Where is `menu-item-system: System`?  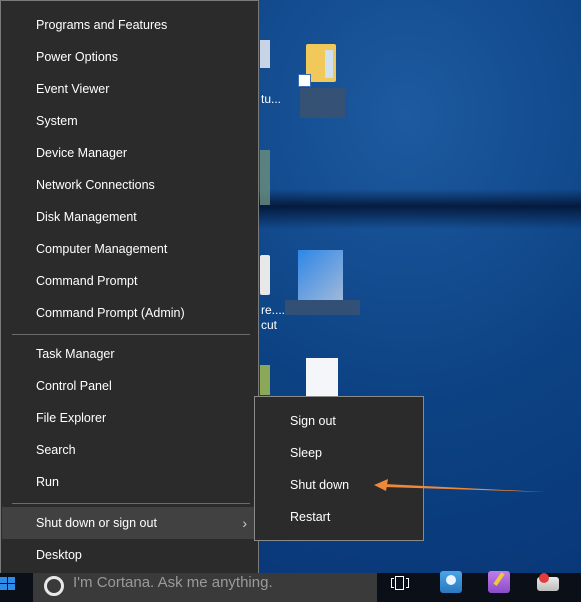 menu-item-system: System is located at coordinates (129, 121).